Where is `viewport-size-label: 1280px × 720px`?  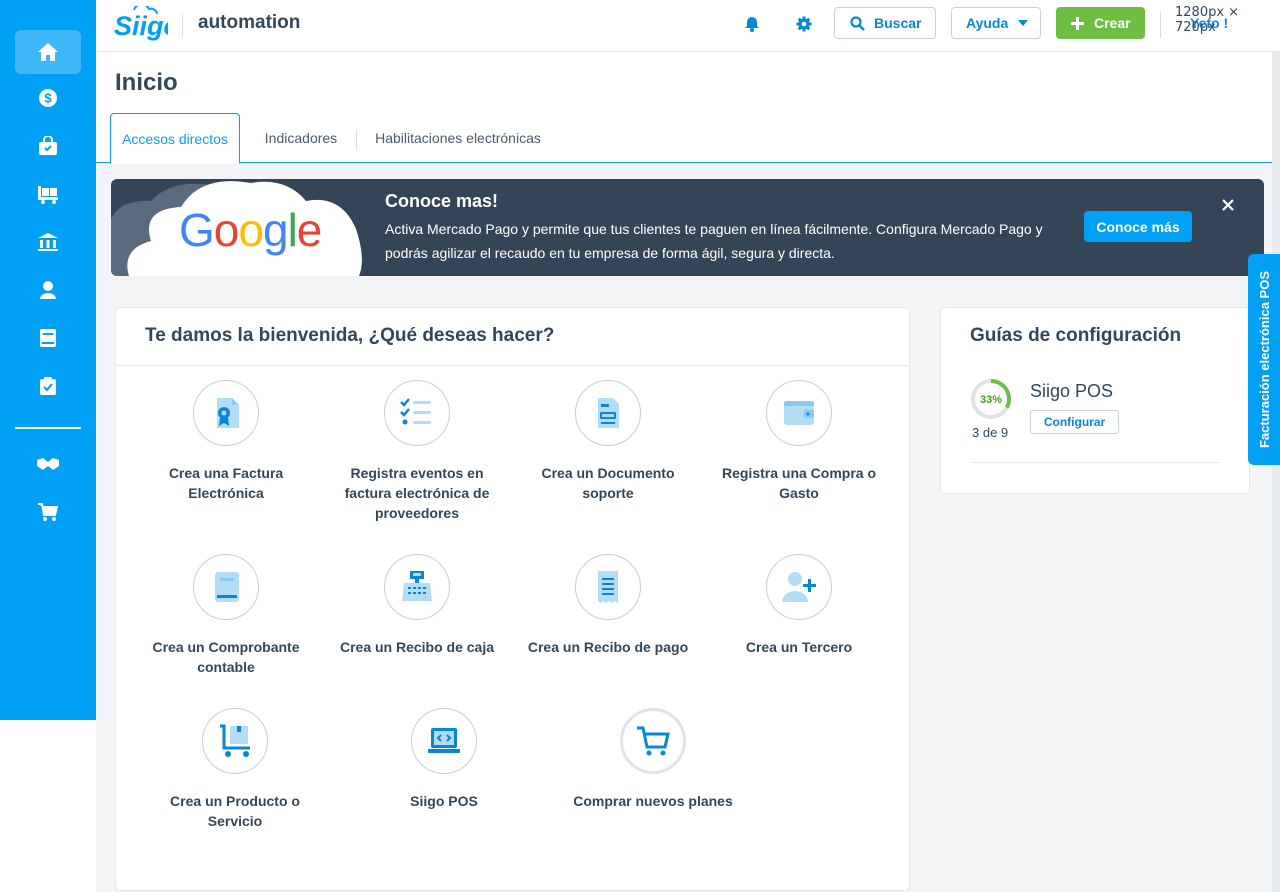 viewport-size-label: 1280px × 720px is located at coordinates (1207, 20).